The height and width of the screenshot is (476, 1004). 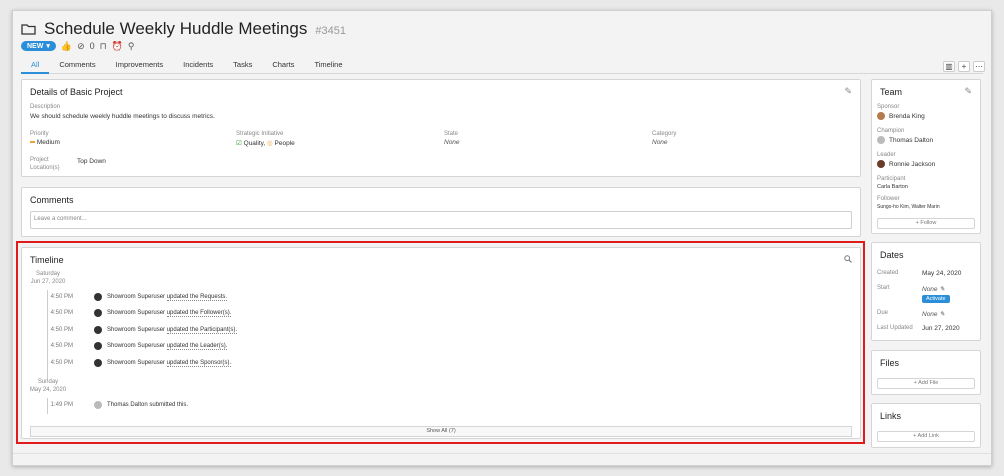 What do you see at coordinates (452, 142) in the screenshot?
I see `state-value: None` at bounding box center [452, 142].